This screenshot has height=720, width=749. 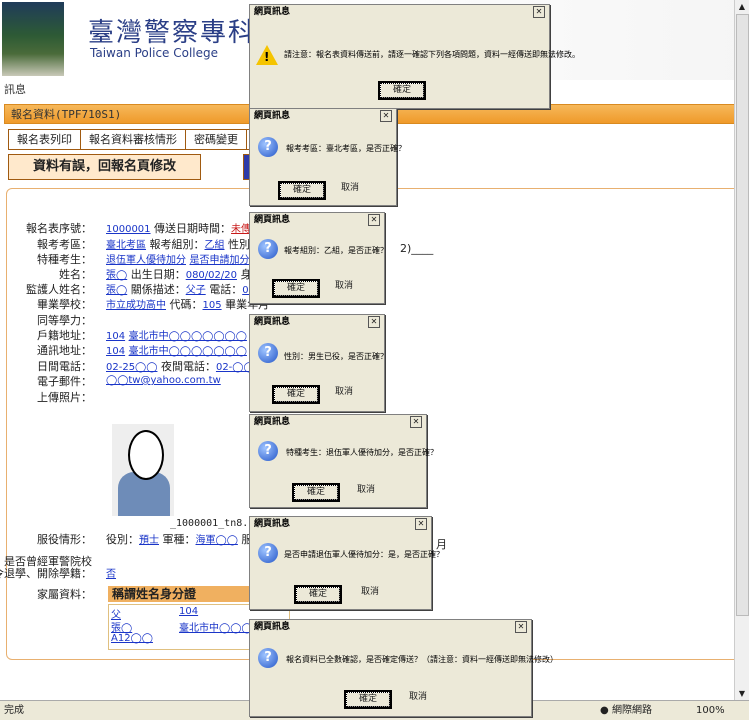 I want to click on message-dialog: 網頁訊息 ✕? 是否申請退伍軍人優待加分：是，是否正確？ 確定 取消, so click(x=346, y=563).